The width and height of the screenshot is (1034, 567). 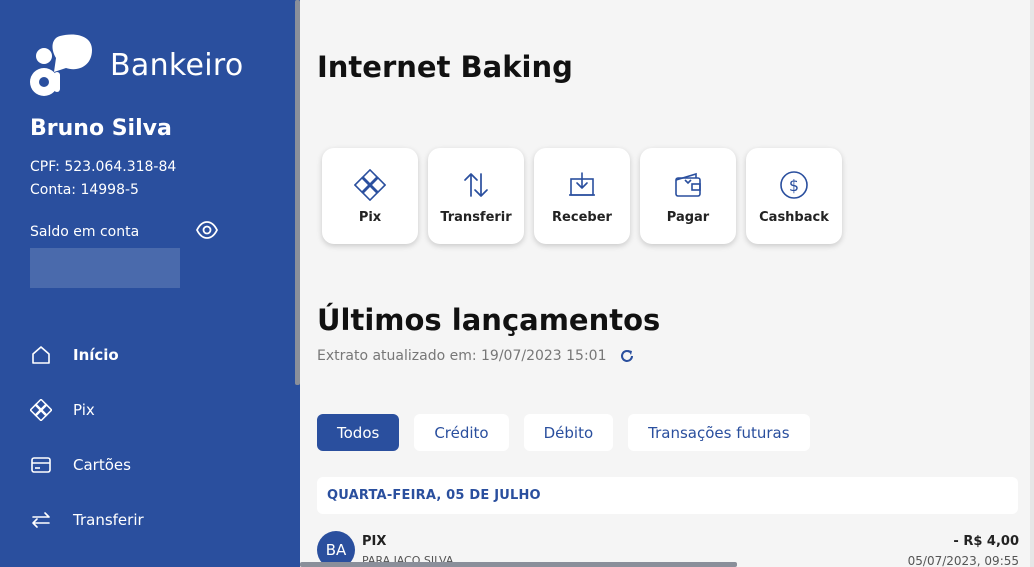 I want to click on sidebar-item-inicio: Início, so click(x=87, y=354).